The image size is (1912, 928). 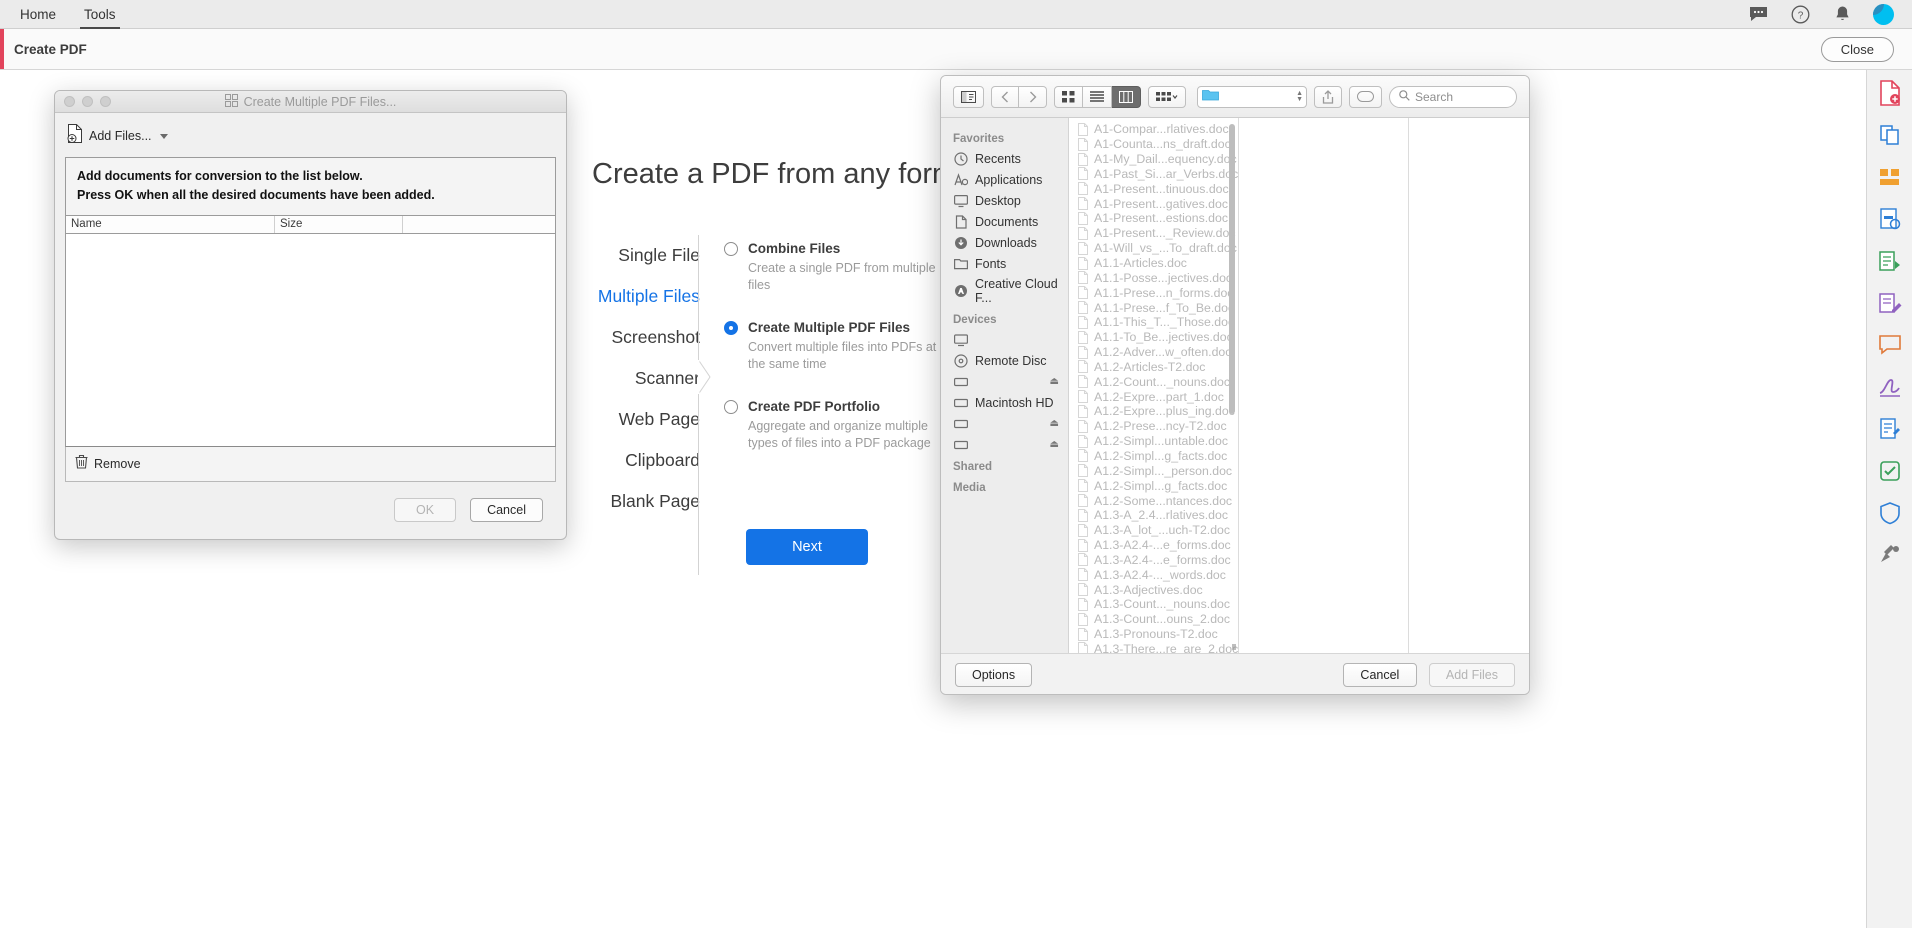 What do you see at coordinates (1004, 360) in the screenshot?
I see `sidebar-item-remote-disc: Remote Disc` at bounding box center [1004, 360].